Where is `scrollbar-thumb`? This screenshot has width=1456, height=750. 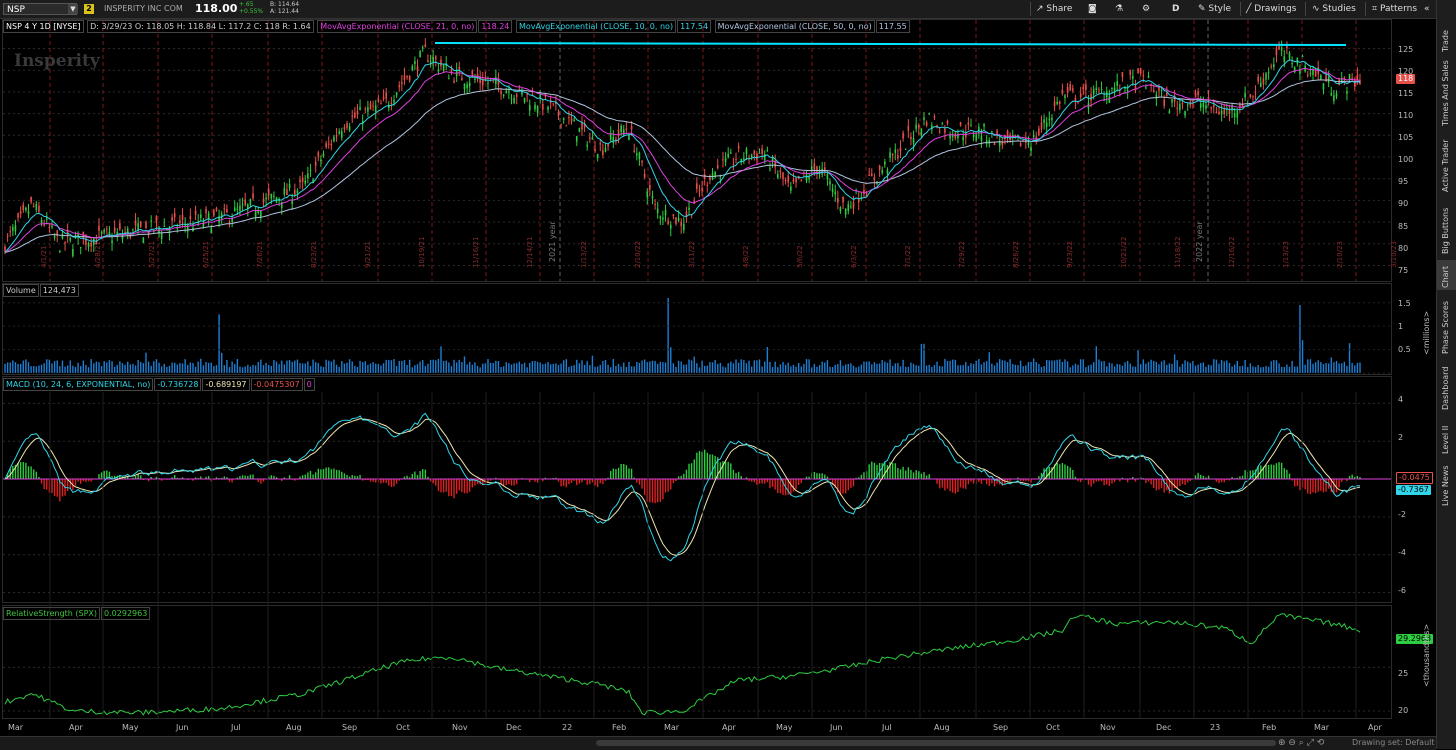 scrollbar-thumb is located at coordinates (936, 743).